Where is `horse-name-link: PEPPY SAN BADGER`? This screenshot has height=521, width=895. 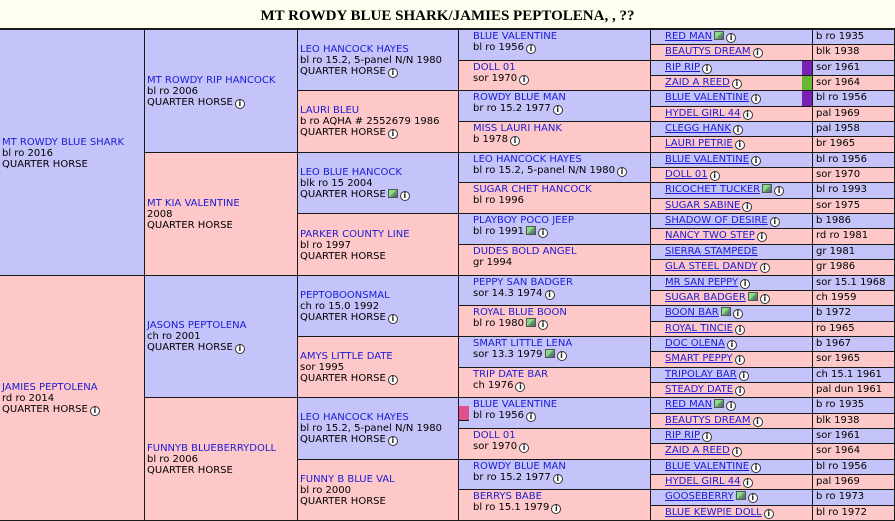 horse-name-link: PEPPY SAN BADGER is located at coordinates (523, 282).